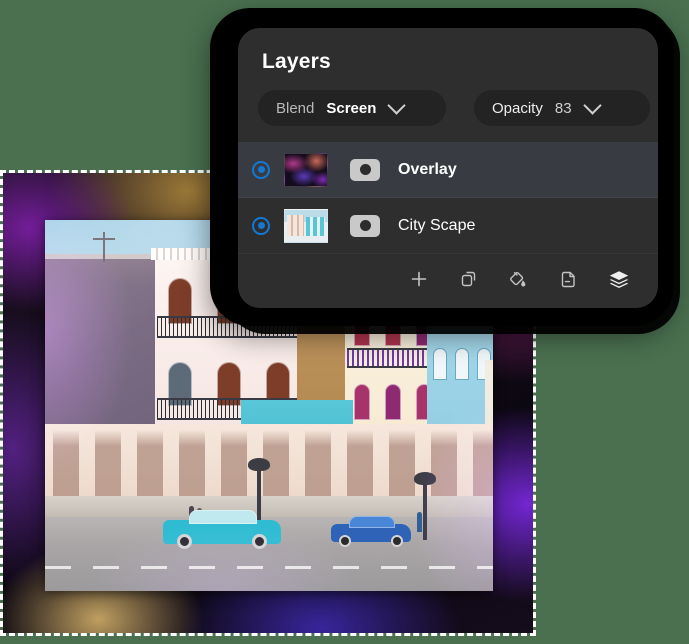 This screenshot has height=644, width=689. What do you see at coordinates (223, 517) in the screenshot?
I see `photo-car-cabin` at bounding box center [223, 517].